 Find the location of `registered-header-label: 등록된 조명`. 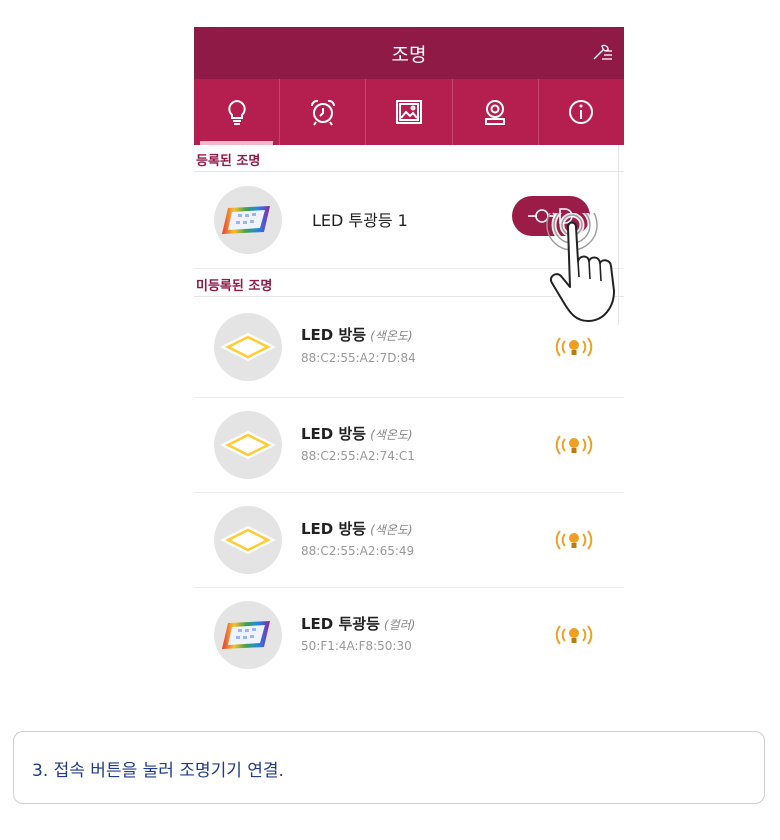

registered-header-label: 등록된 조명 is located at coordinates (228, 161).